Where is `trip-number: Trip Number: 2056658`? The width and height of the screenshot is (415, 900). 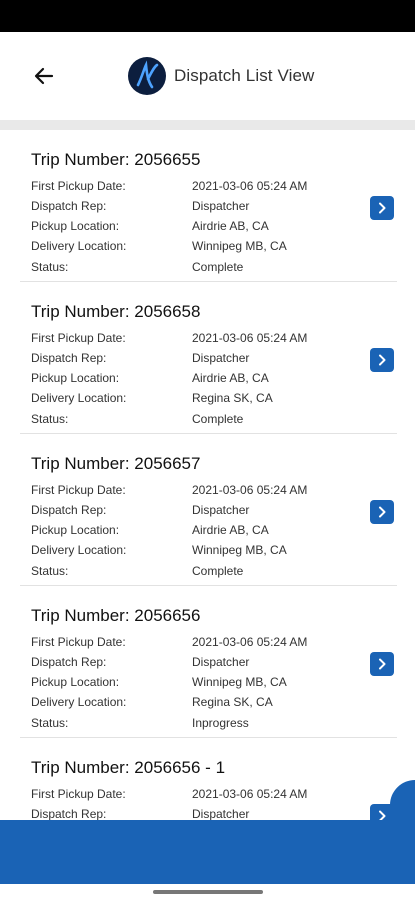 trip-number: Trip Number: 2056658 is located at coordinates (116, 311).